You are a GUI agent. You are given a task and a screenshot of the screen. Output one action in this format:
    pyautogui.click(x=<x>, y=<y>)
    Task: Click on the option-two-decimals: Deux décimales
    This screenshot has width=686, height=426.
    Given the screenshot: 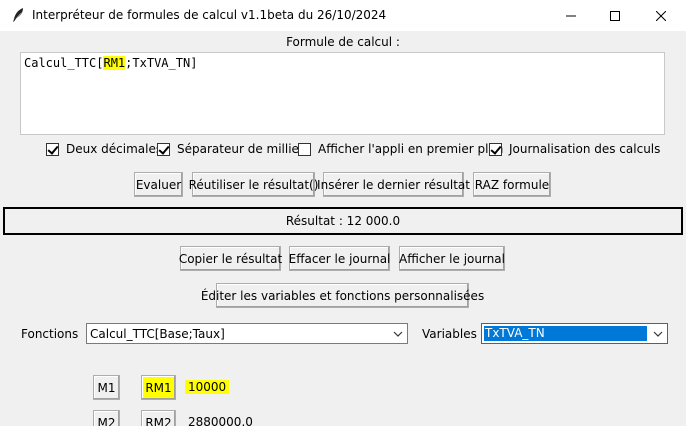 What is the action you would take?
    pyautogui.click(x=104, y=149)
    